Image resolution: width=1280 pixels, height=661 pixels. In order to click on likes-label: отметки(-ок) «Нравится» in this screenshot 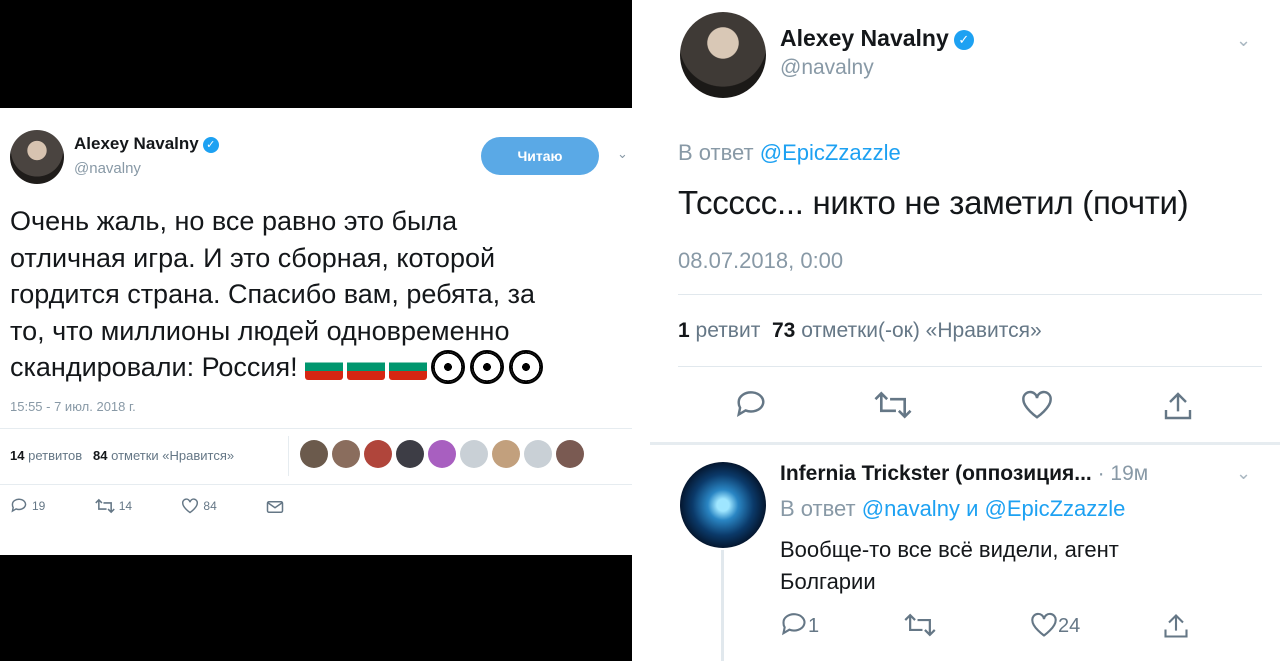, I will do `click(921, 330)`.